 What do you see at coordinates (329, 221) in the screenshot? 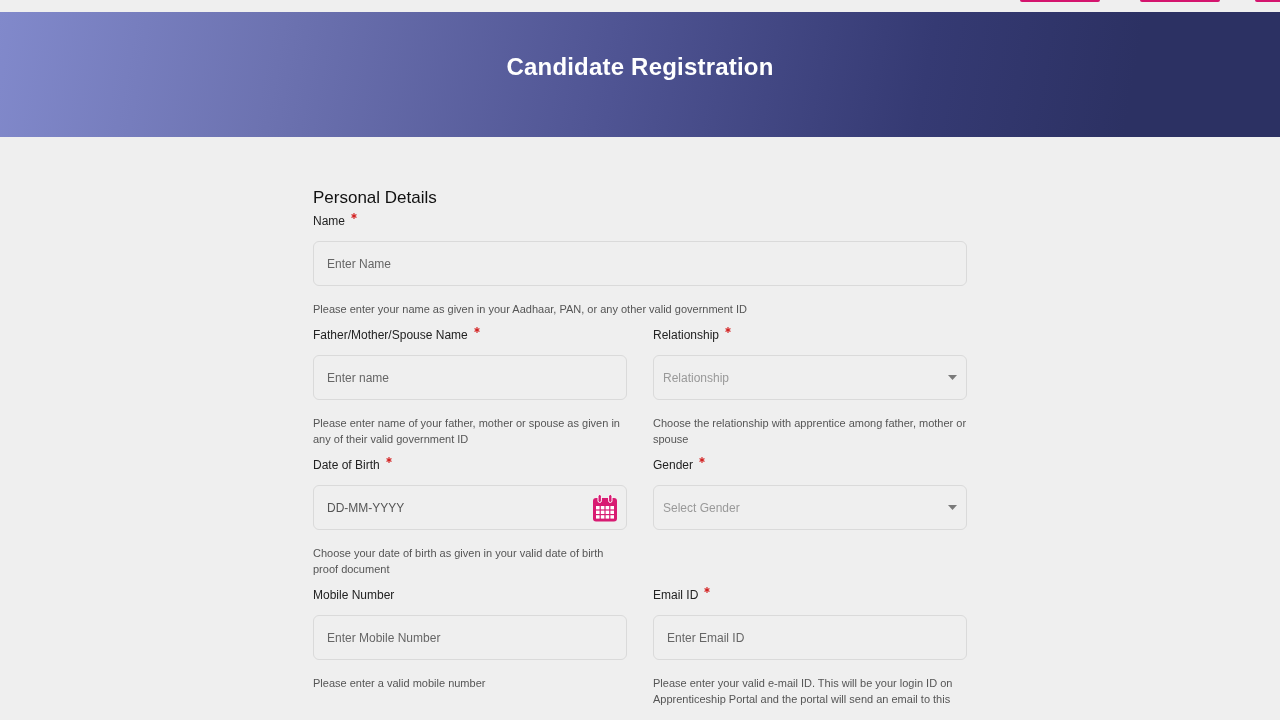
I see `field-label: Name` at bounding box center [329, 221].